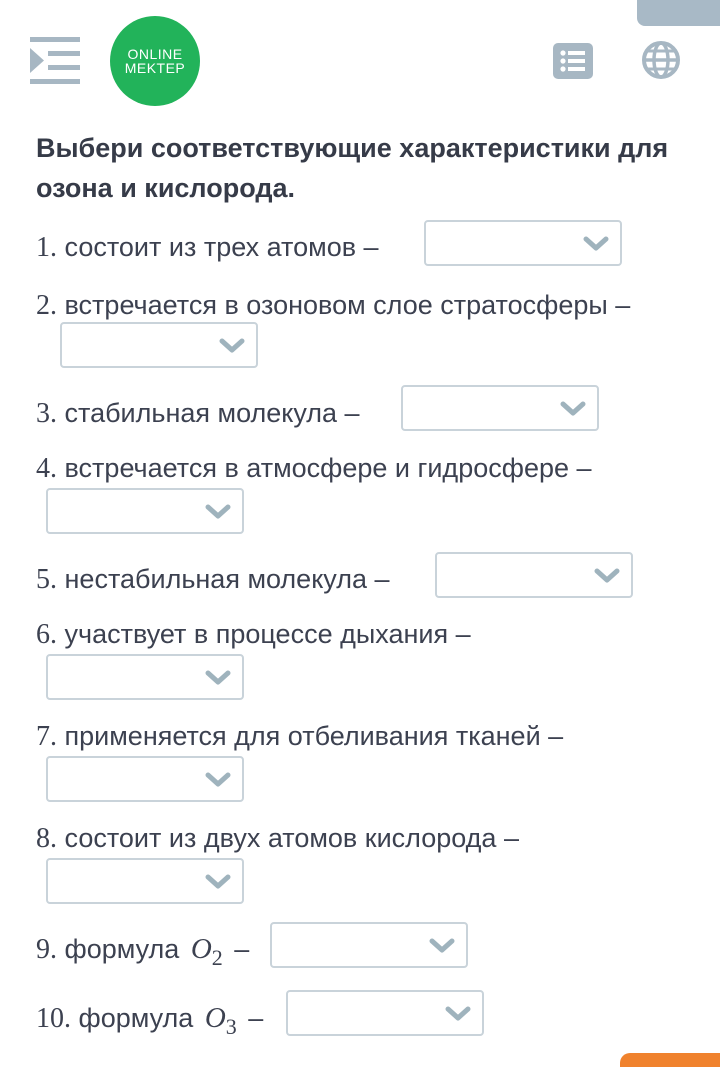 The height and width of the screenshot is (1067, 720). I want to click on question-number: 7., so click(46, 736).